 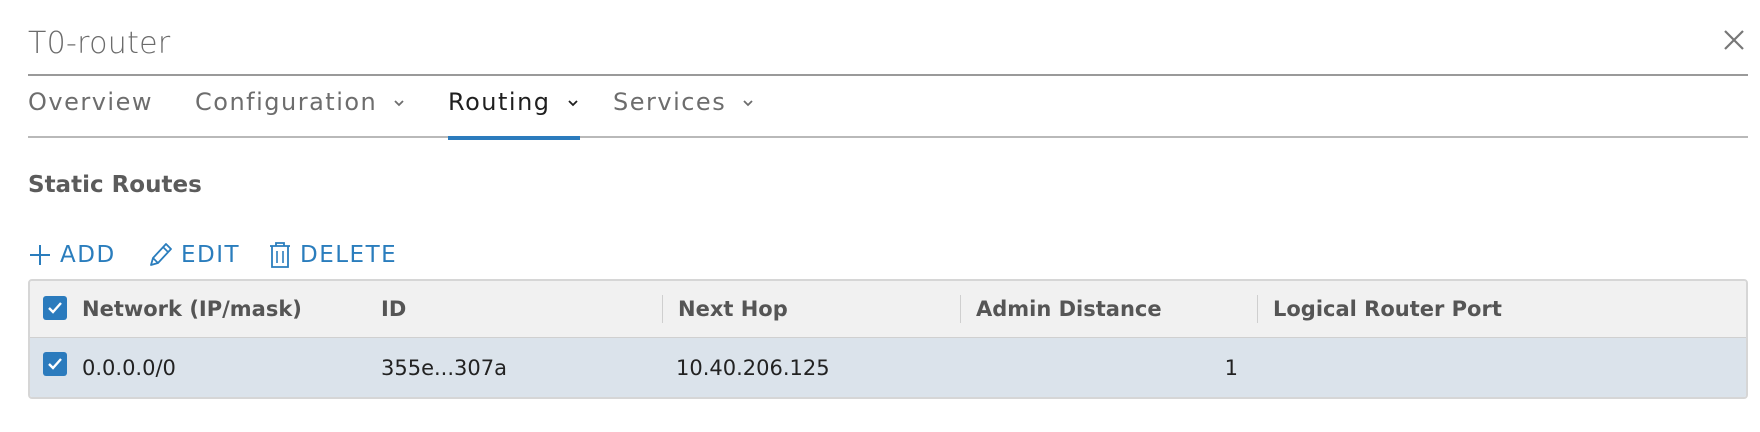 I want to click on tab-routing: Routing, so click(x=514, y=114).